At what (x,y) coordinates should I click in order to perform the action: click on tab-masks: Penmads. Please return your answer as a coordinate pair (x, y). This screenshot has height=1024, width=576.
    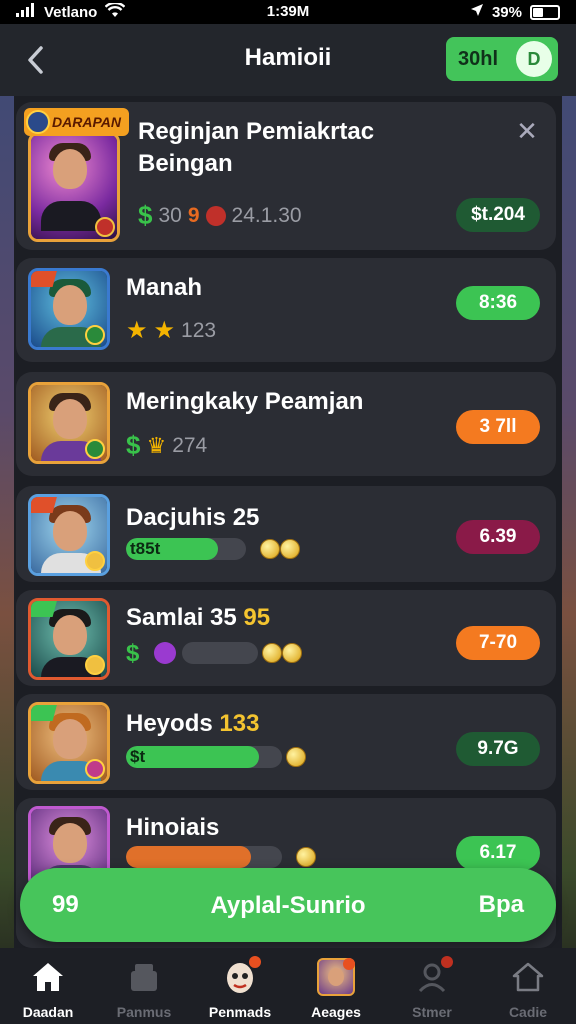
    Looking at the image, I should click on (240, 986).